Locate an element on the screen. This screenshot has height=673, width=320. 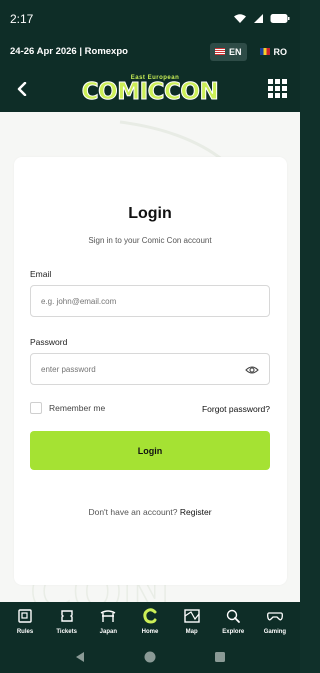
app-header: East European COMICCON is located at coordinates (150, 89).